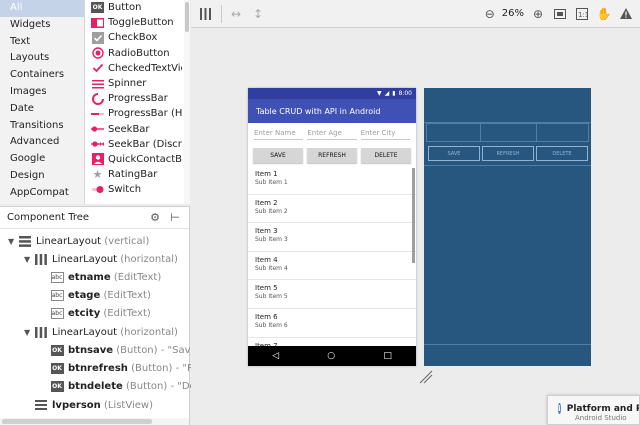  What do you see at coordinates (95, 295) in the screenshot?
I see `tree-node-etage: abc etage (EditText)` at bounding box center [95, 295].